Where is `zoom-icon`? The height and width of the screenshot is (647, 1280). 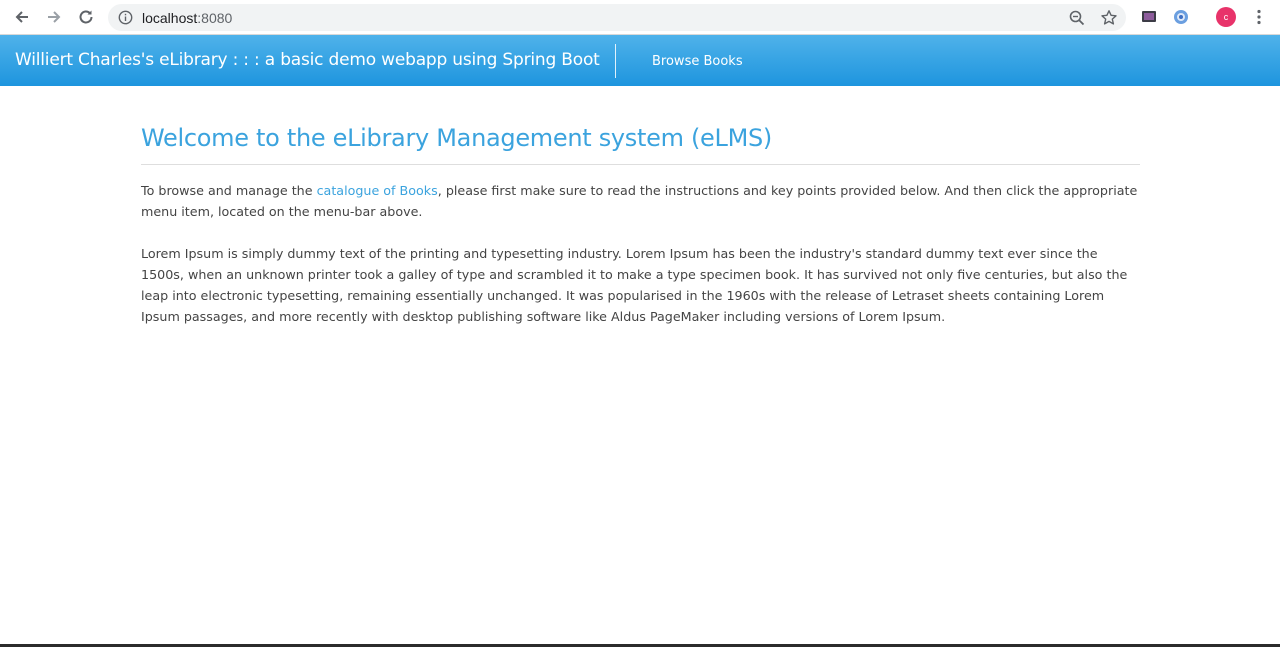
zoom-icon is located at coordinates (1077, 18).